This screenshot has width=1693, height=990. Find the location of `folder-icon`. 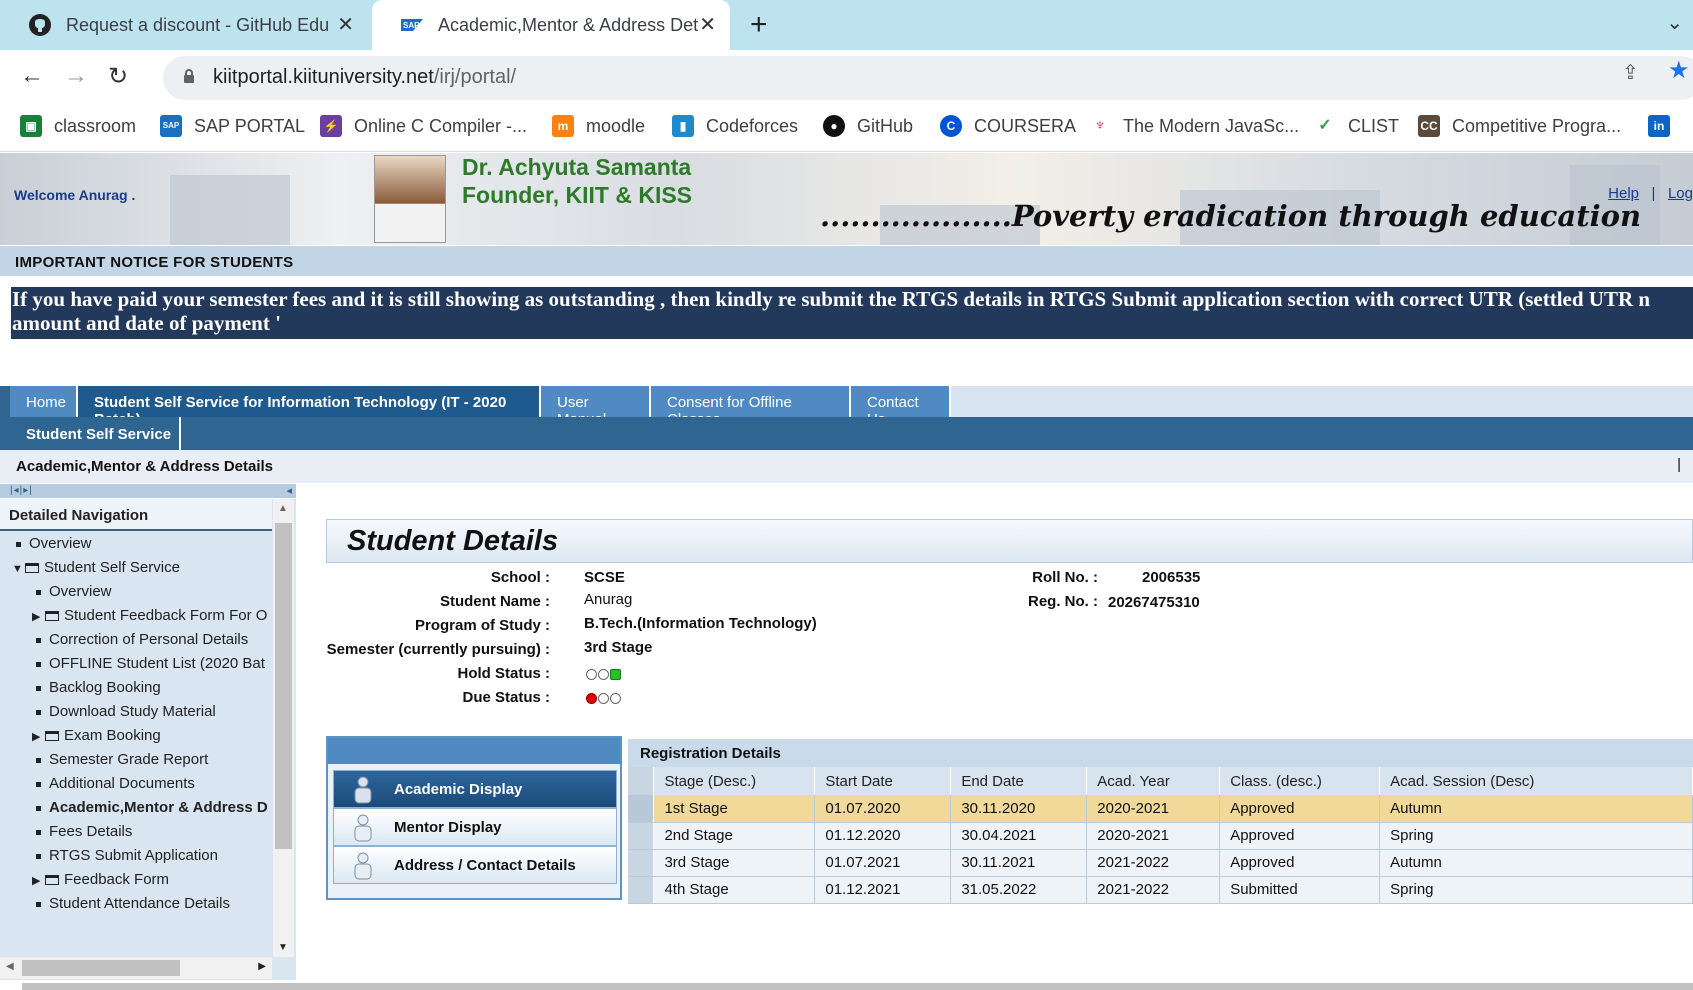

folder-icon is located at coordinates (32, 568).